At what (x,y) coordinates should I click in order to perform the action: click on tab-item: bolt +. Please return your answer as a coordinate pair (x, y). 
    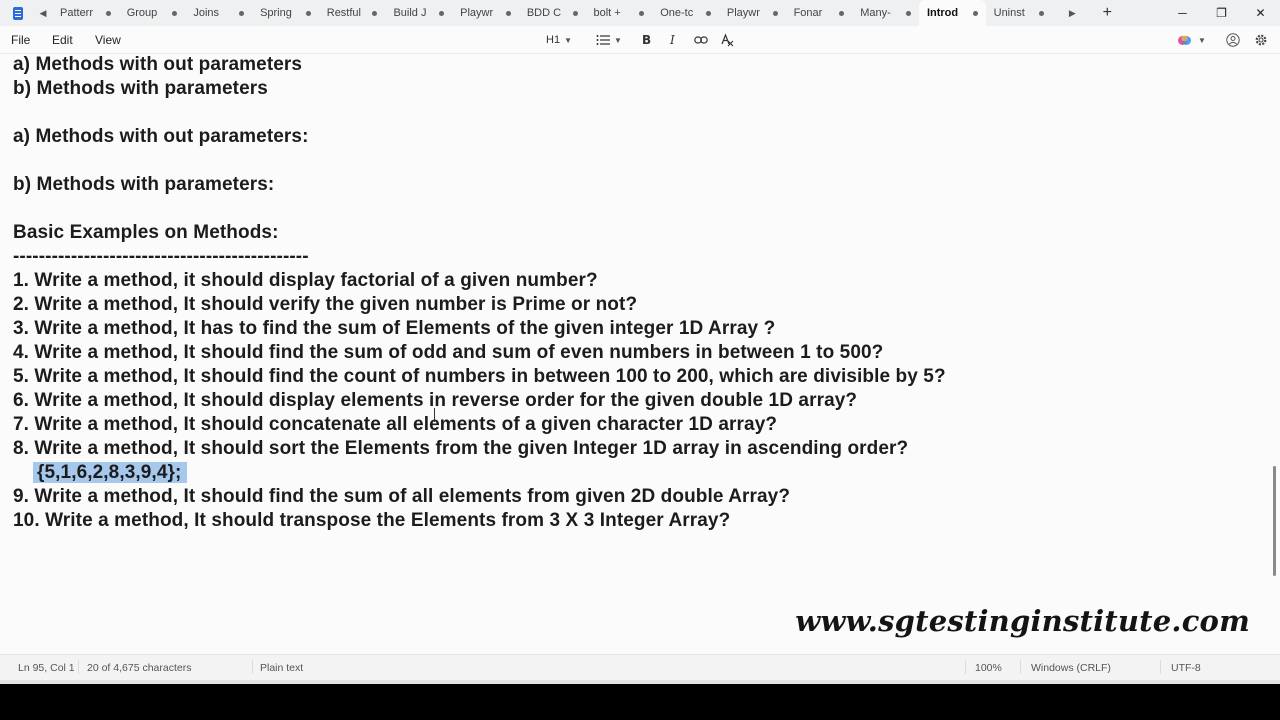
    Looking at the image, I should click on (619, 13).